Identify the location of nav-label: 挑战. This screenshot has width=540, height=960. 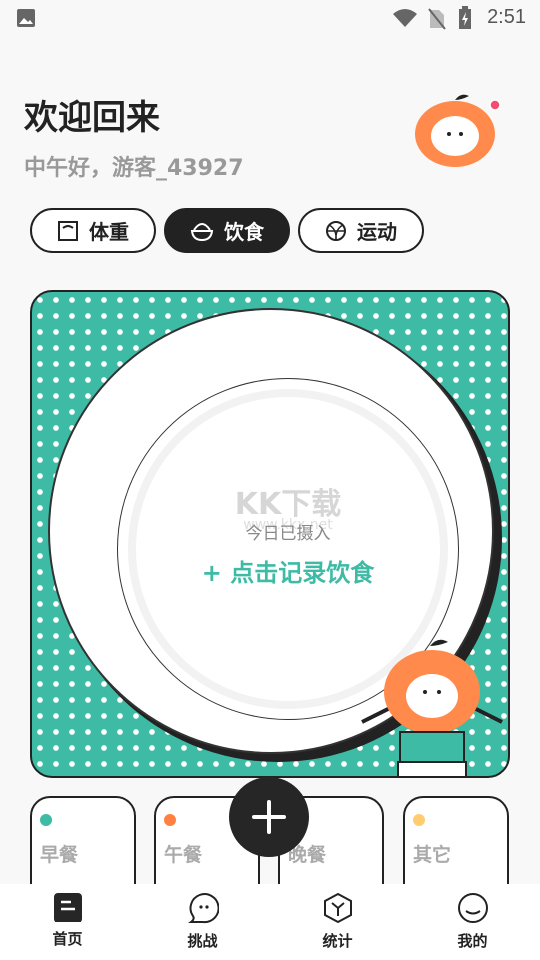
(202, 941).